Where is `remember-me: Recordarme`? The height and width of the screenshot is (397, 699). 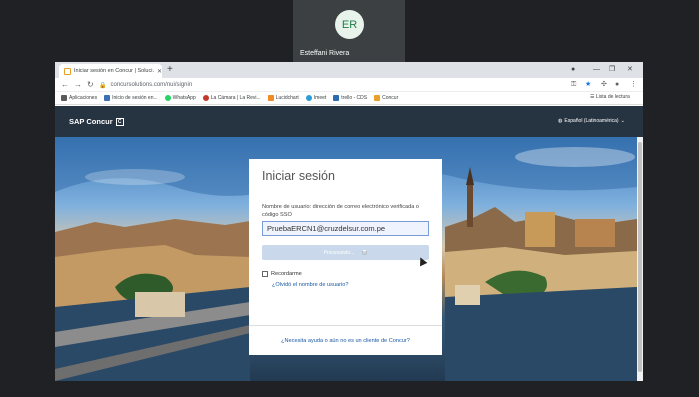
remember-me: Recordarme is located at coordinates (282, 274).